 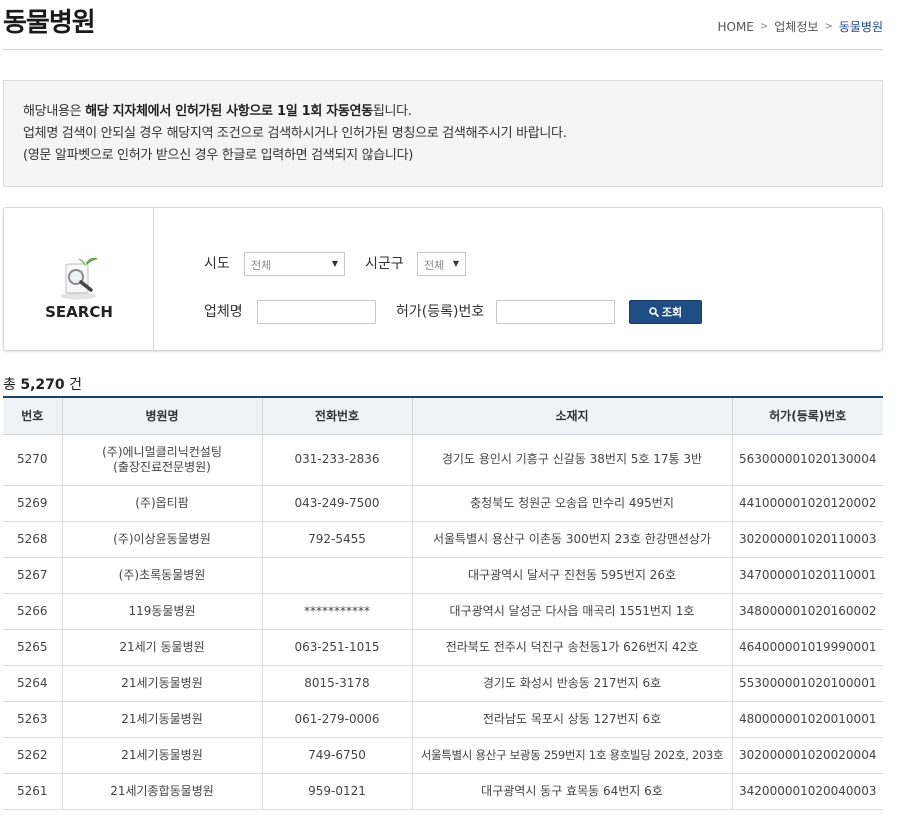 What do you see at coordinates (32, 683) in the screenshot?
I see `cell-number: 5264` at bounding box center [32, 683].